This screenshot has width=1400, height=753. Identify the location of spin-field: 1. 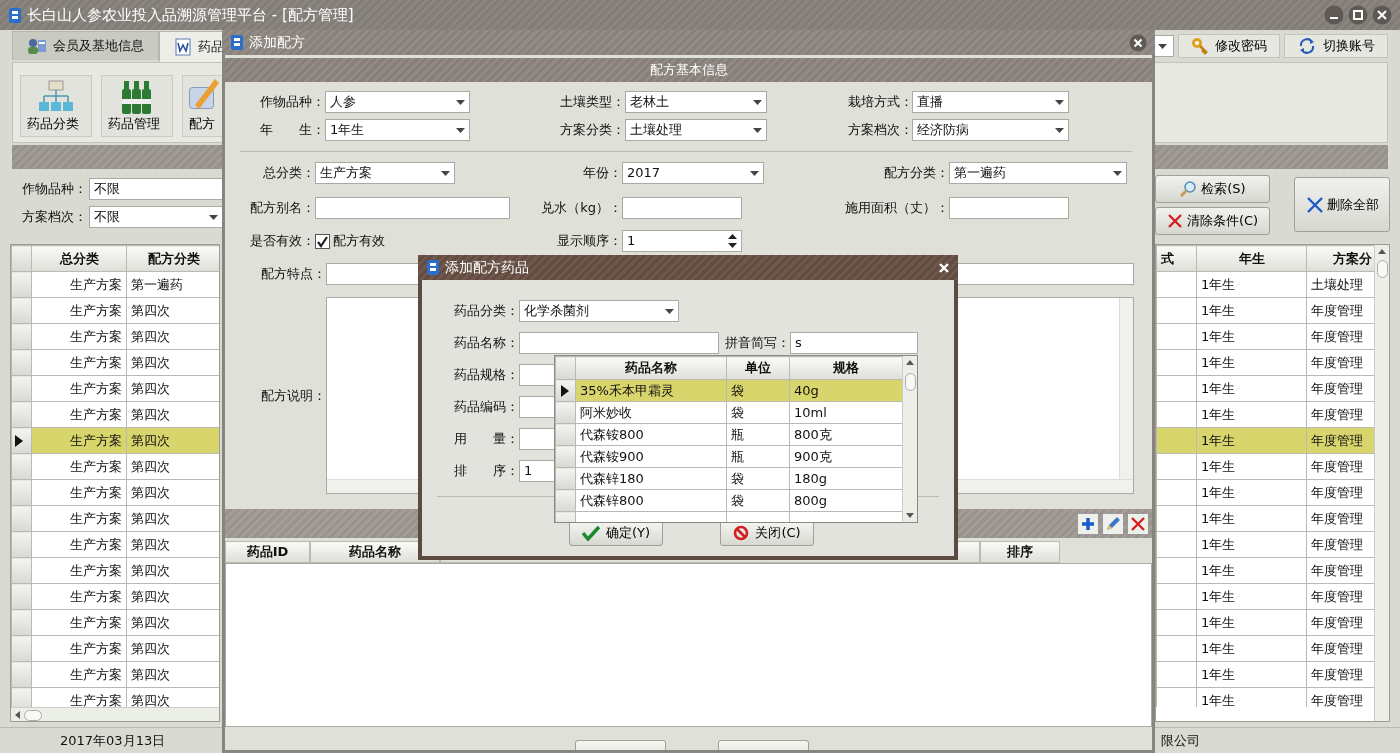
(682, 241).